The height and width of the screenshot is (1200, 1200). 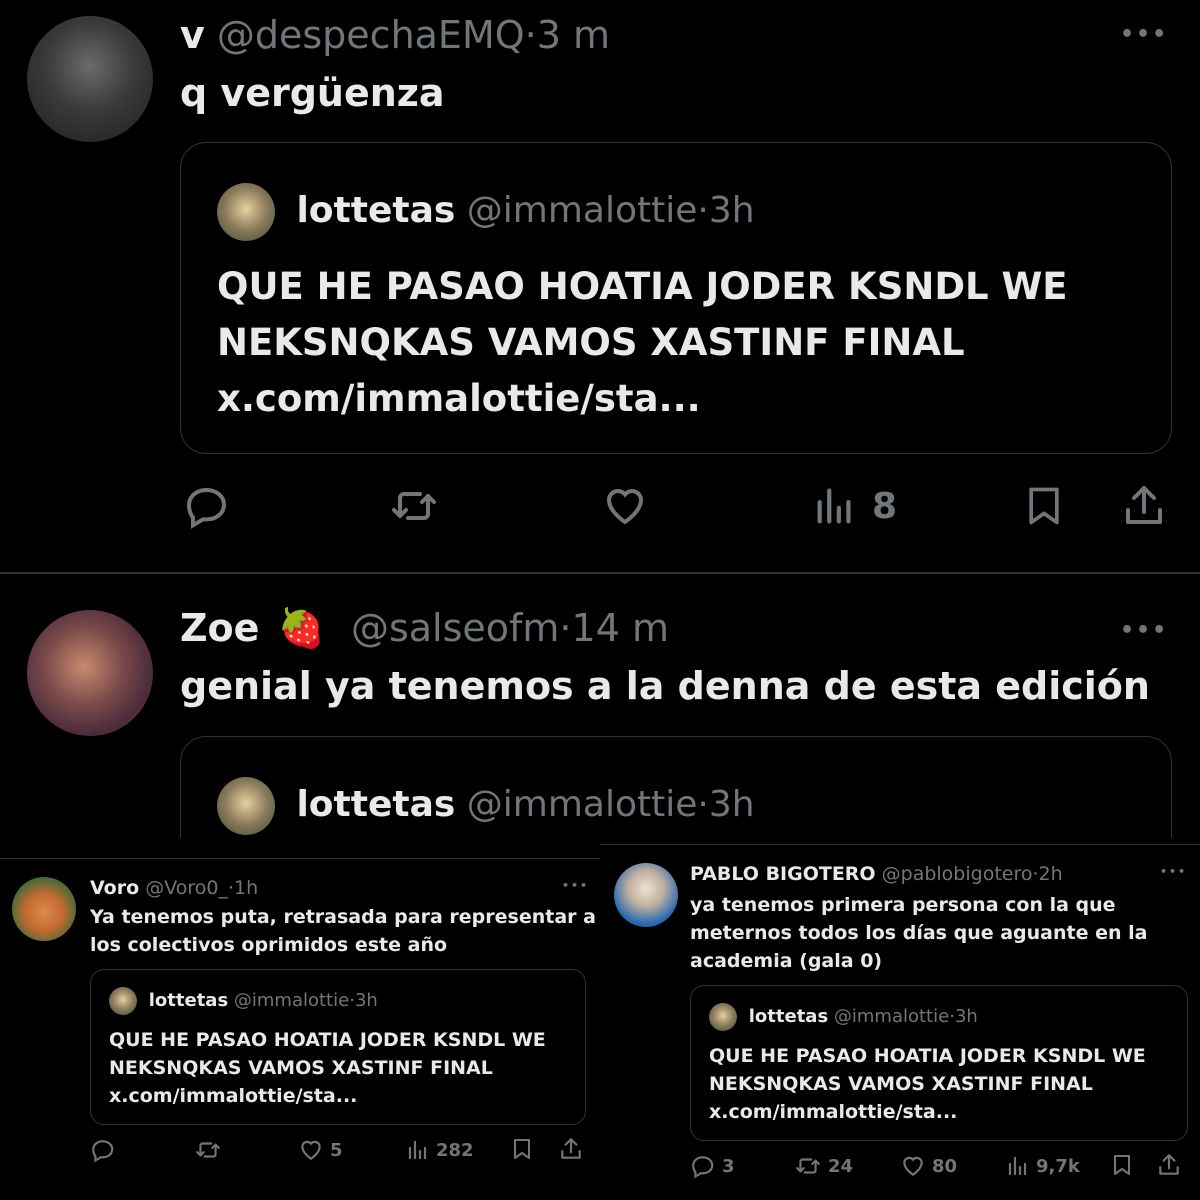 I want to click on quoted-text-line: NEKSNQKAS VAMOS XASTINF FINAL, so click(x=591, y=342).